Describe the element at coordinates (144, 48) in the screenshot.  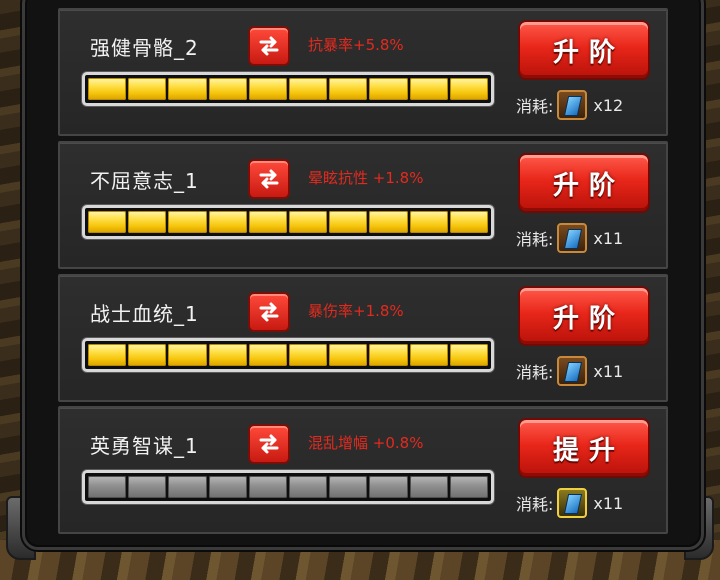
I see `skill-name: 强健骨骼_2` at that location.